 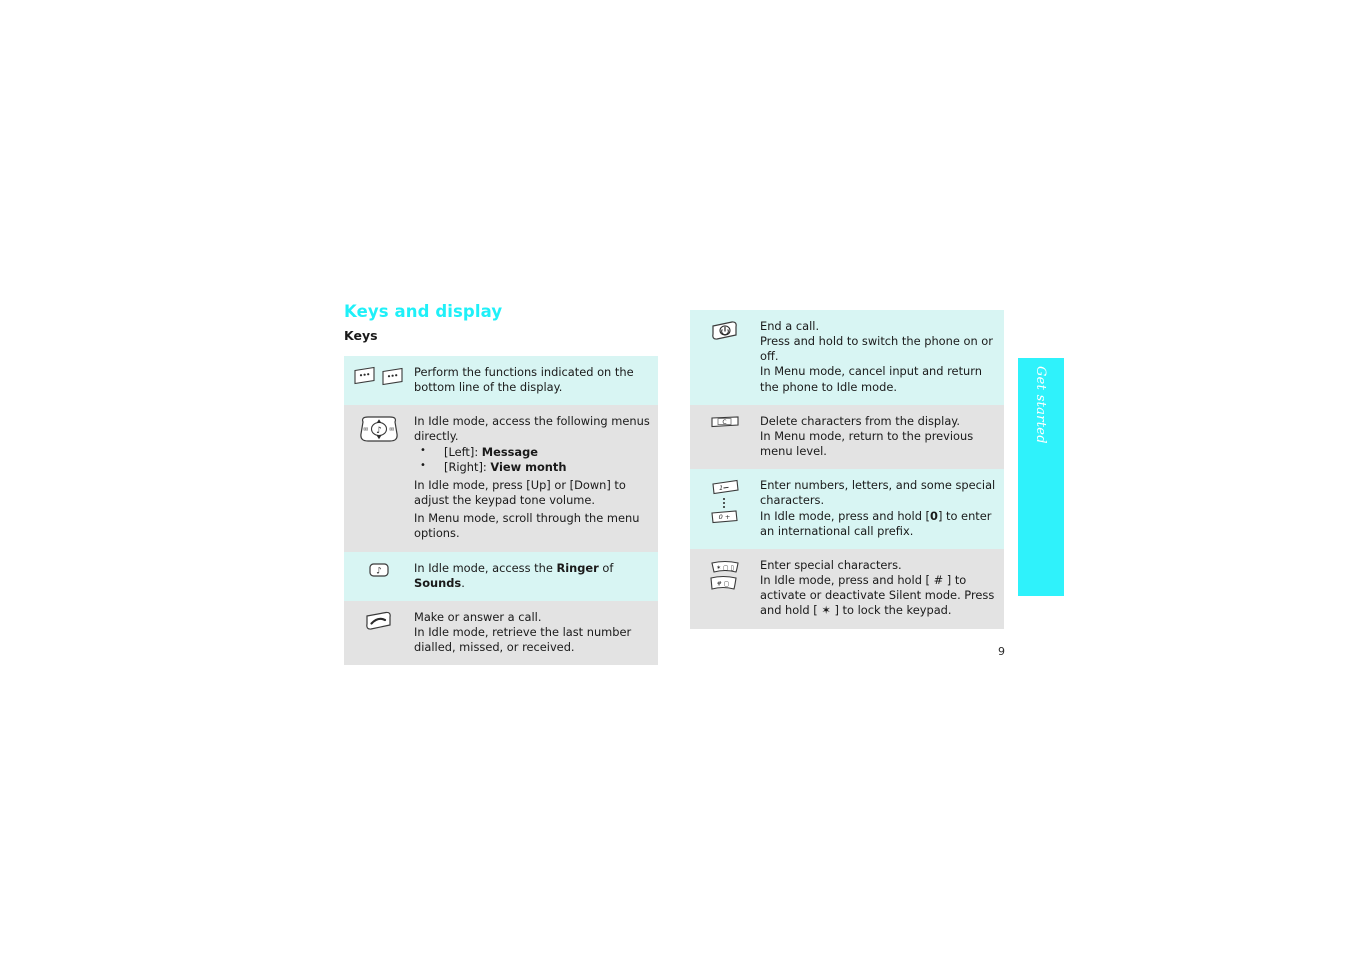 I want to click on subsection-title: Keys, so click(x=361, y=335).